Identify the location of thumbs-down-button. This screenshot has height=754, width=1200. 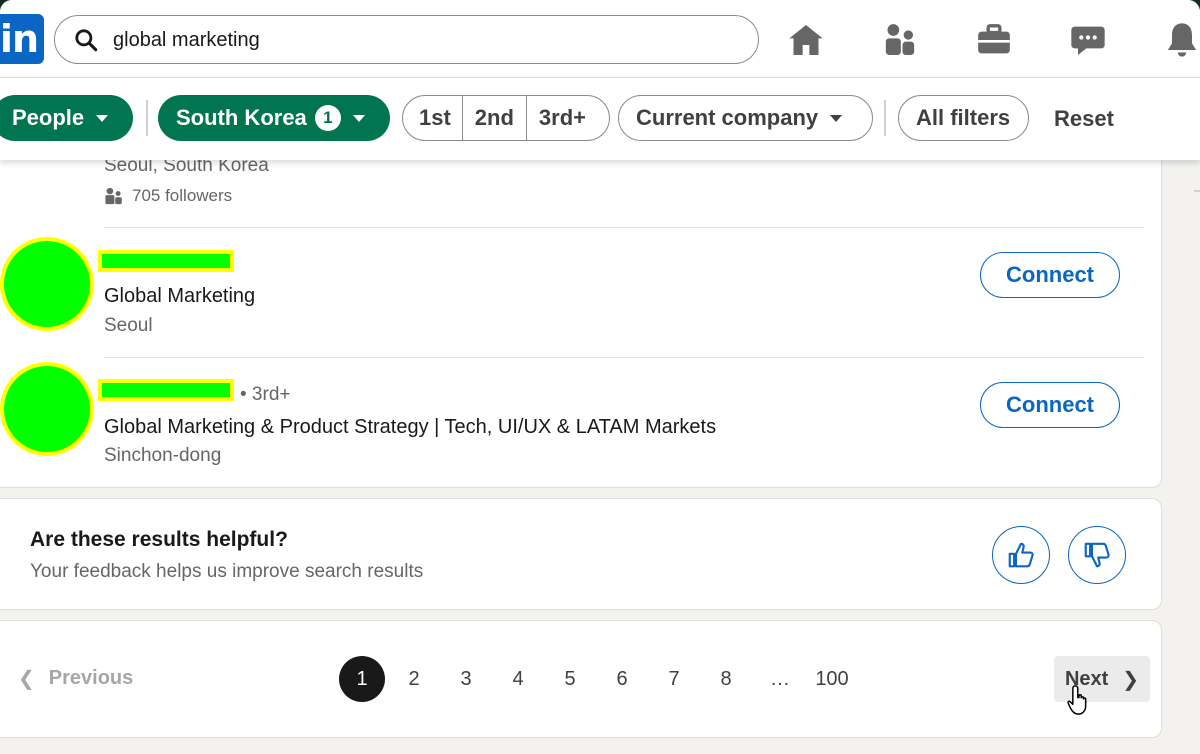
(1097, 555).